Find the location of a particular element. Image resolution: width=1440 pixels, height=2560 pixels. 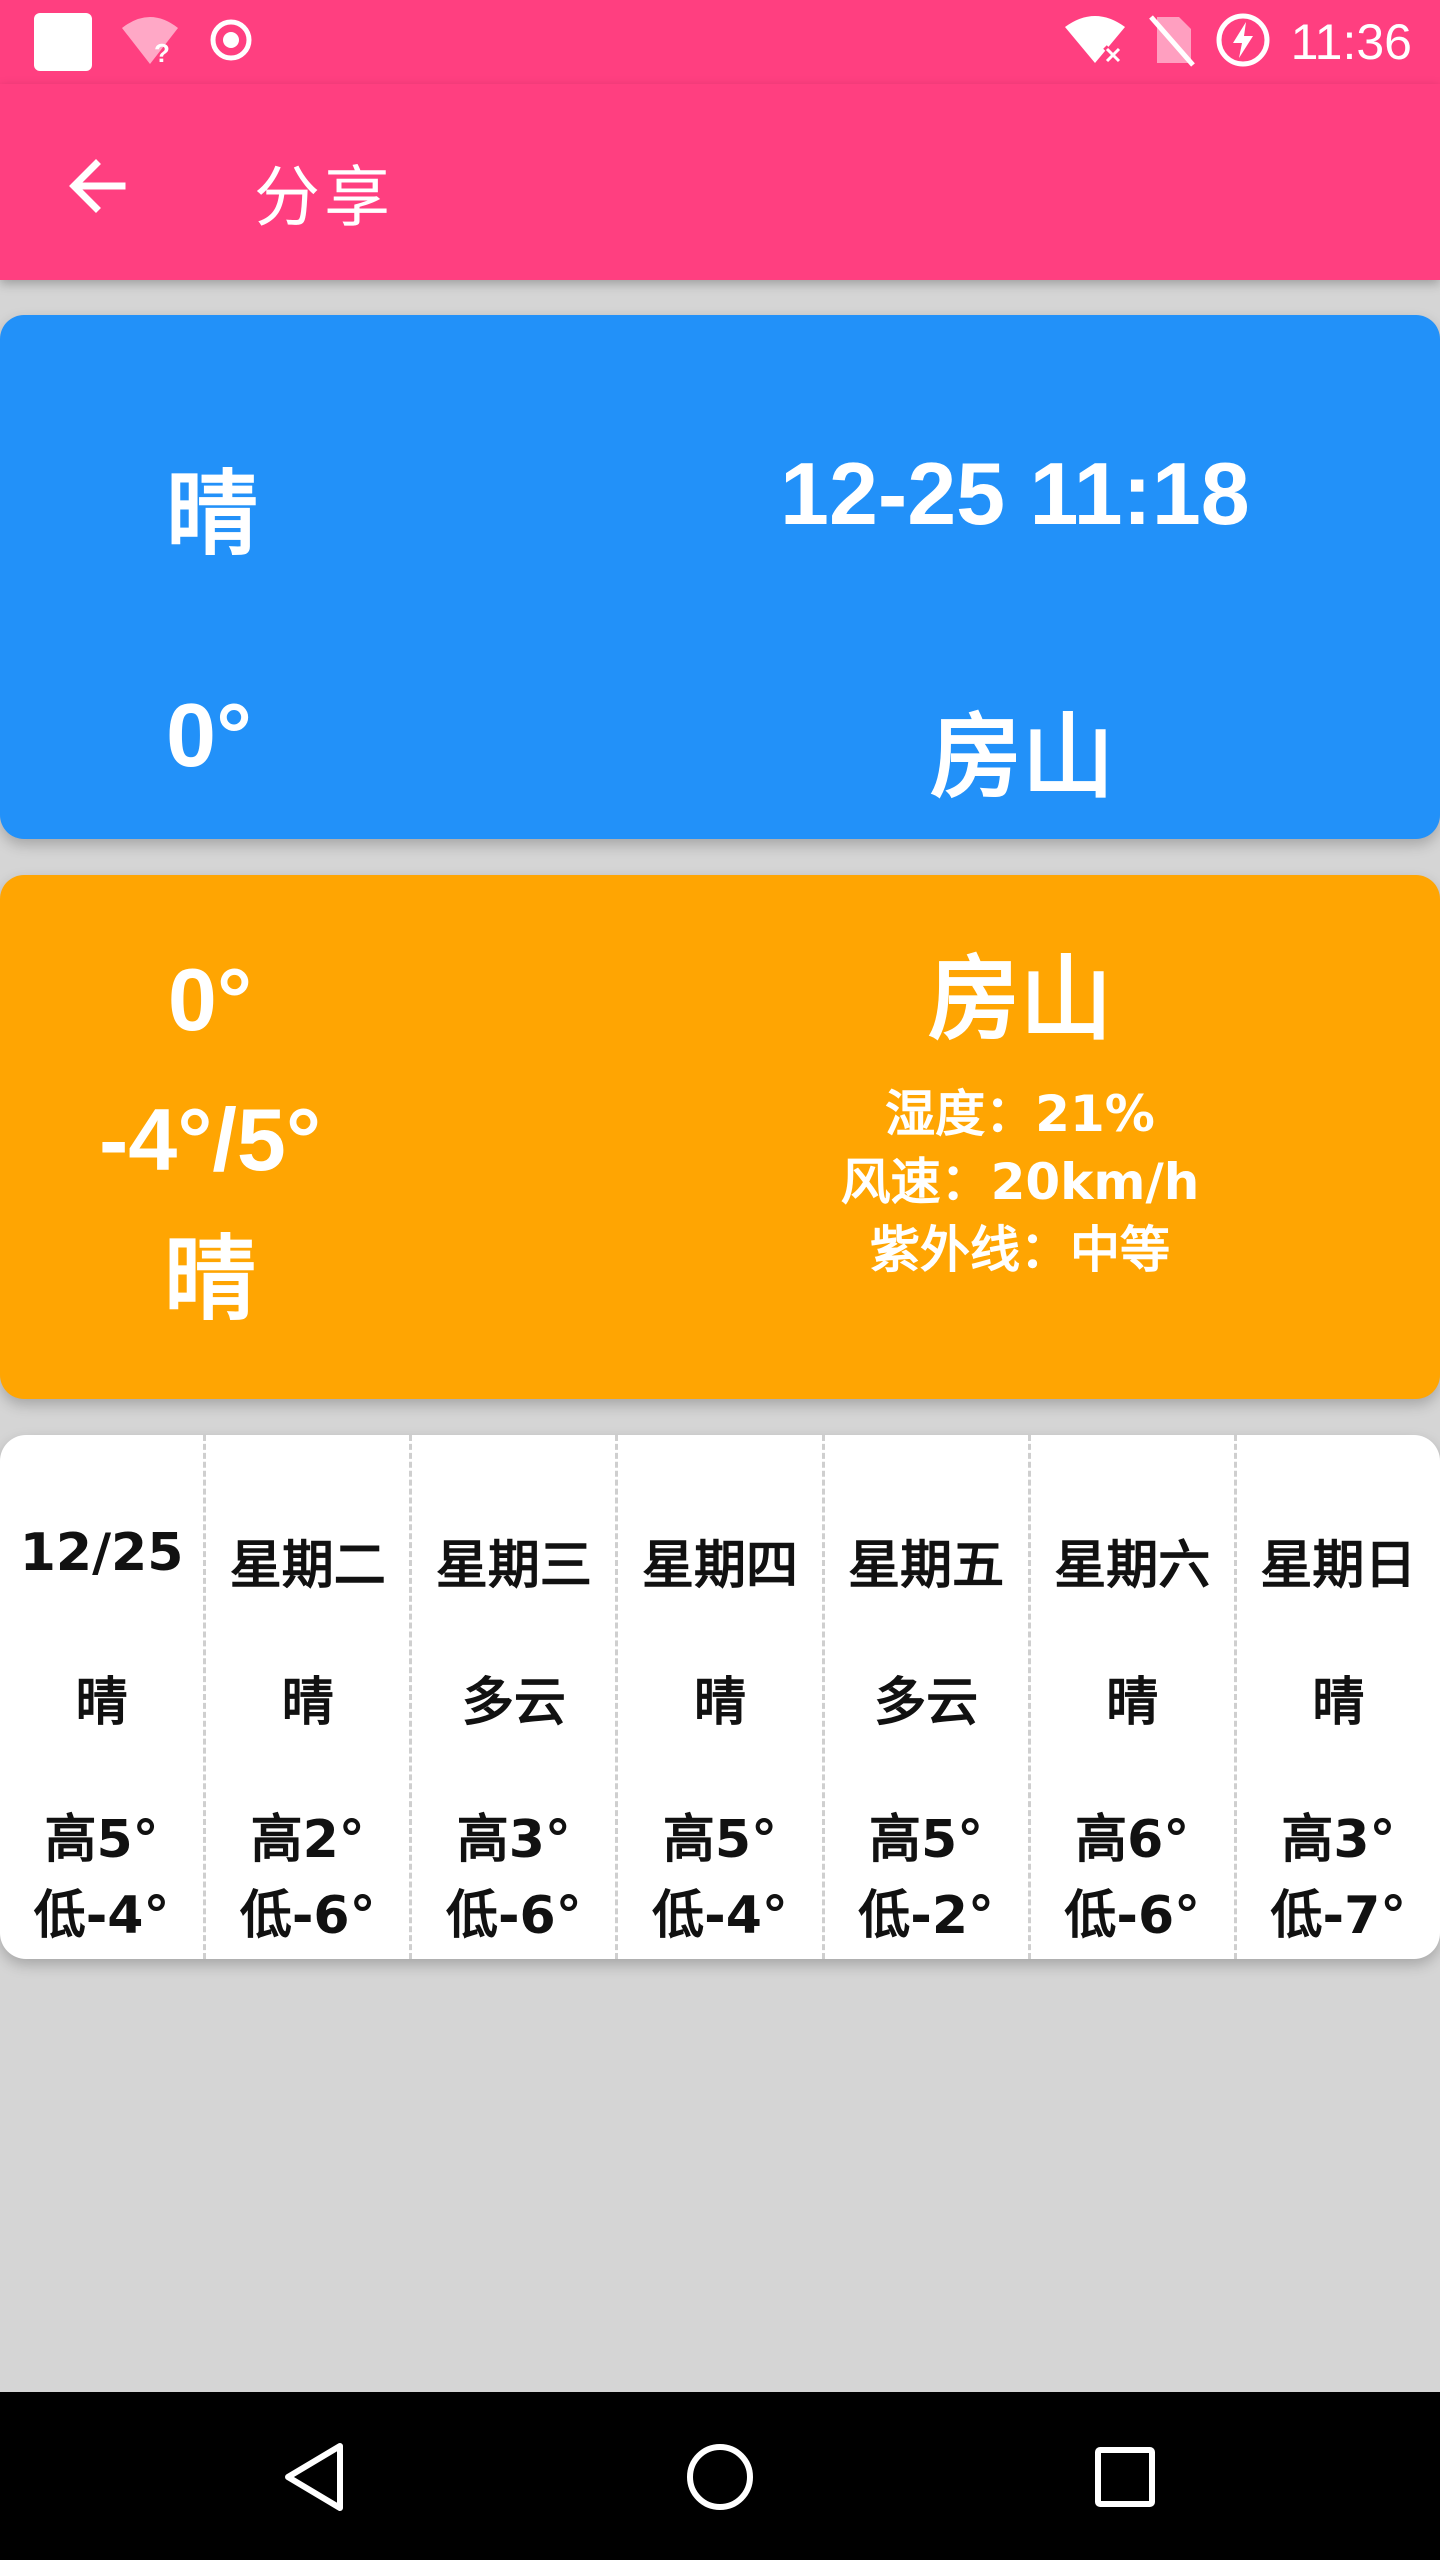

forecast-day-column: 星期三 多云 高3° 低-6° is located at coordinates (515, 1697).